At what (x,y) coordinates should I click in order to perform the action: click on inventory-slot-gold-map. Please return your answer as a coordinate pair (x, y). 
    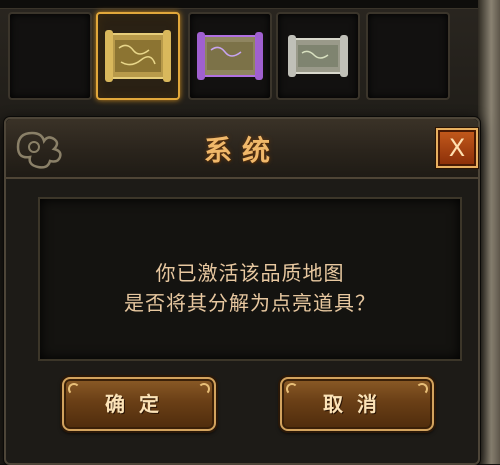
    Looking at the image, I should click on (138, 56).